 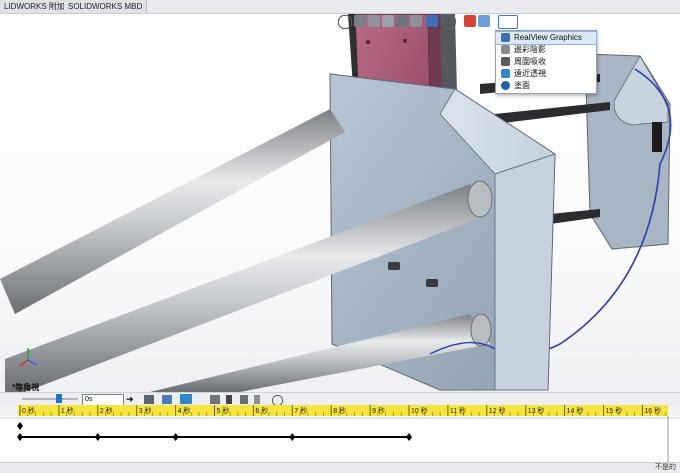 What do you see at coordinates (184, 410) in the screenshot?
I see `ruler-label: 4 秒` at bounding box center [184, 410].